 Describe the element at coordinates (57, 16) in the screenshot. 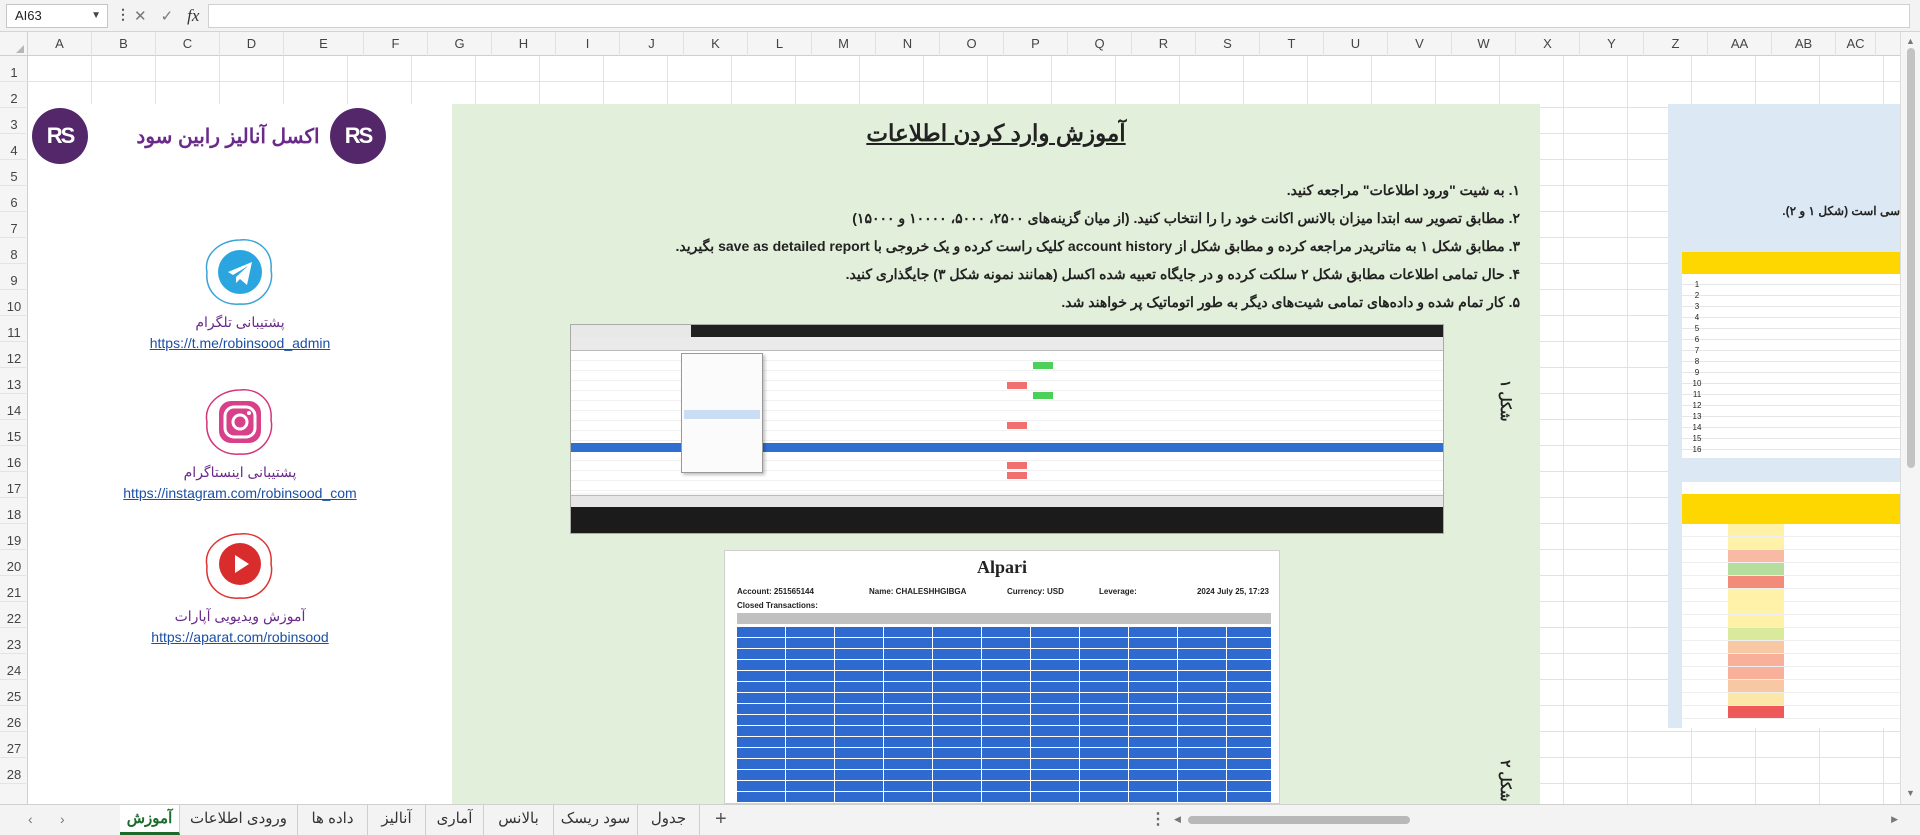

I see `name-box: AI63 ▼` at that location.